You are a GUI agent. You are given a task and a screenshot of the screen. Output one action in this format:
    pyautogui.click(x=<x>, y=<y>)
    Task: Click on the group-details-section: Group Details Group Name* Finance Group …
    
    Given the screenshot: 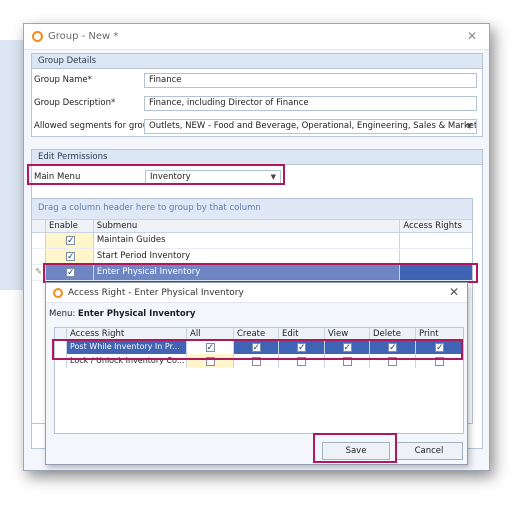 What is the action you would take?
    pyautogui.click(x=257, y=95)
    